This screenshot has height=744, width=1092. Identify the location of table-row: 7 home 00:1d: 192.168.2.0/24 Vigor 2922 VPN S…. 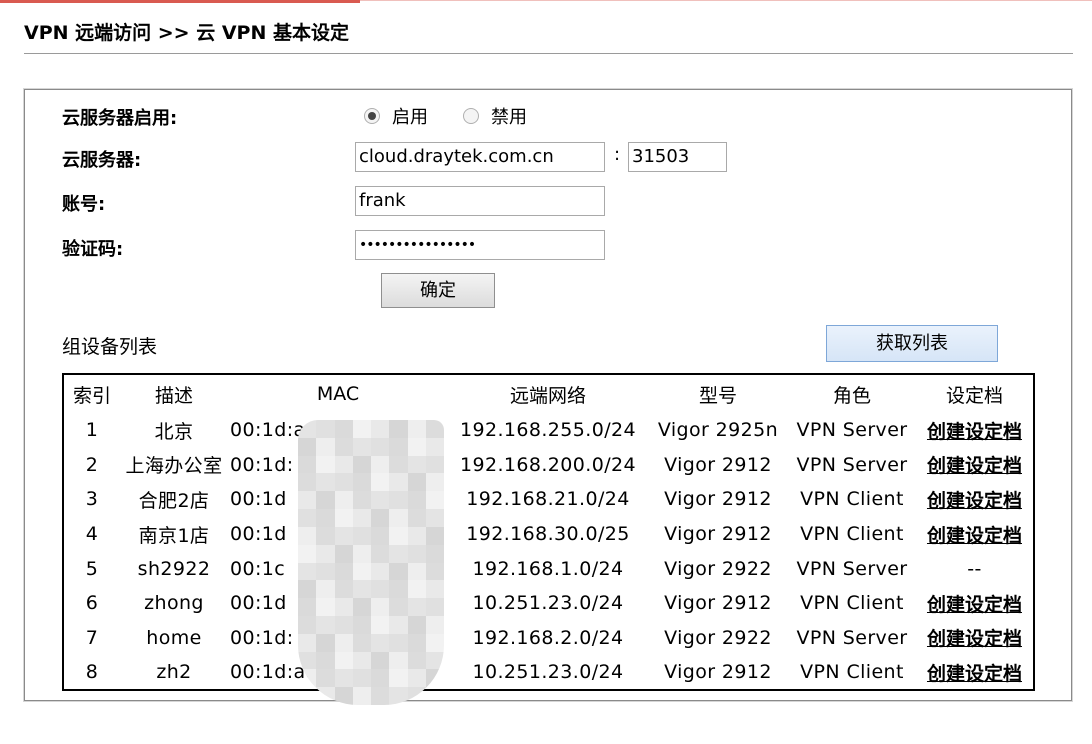
(548, 638).